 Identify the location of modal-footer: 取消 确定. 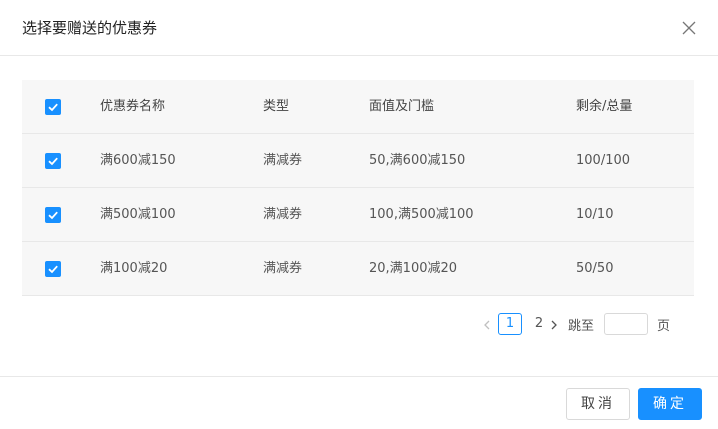
(359, 402).